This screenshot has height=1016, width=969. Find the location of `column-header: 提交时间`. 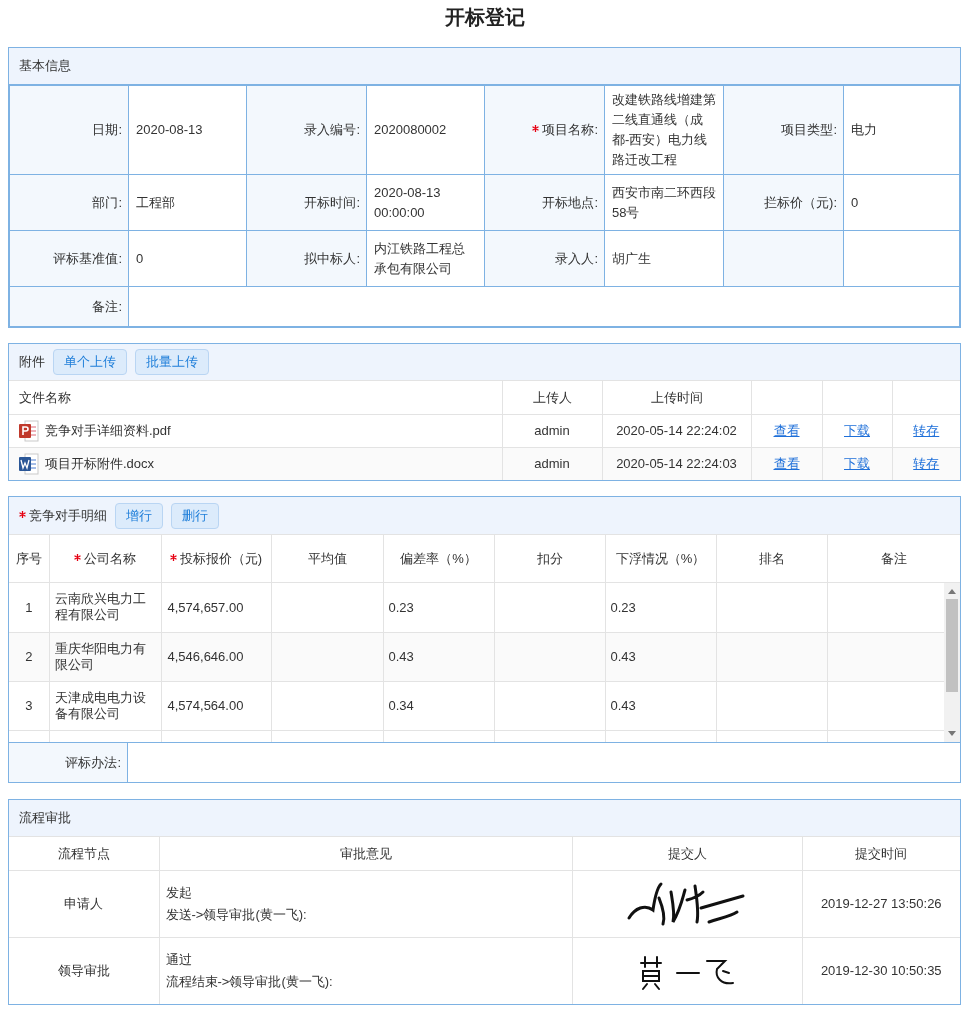

column-header: 提交时间 is located at coordinates (881, 853).